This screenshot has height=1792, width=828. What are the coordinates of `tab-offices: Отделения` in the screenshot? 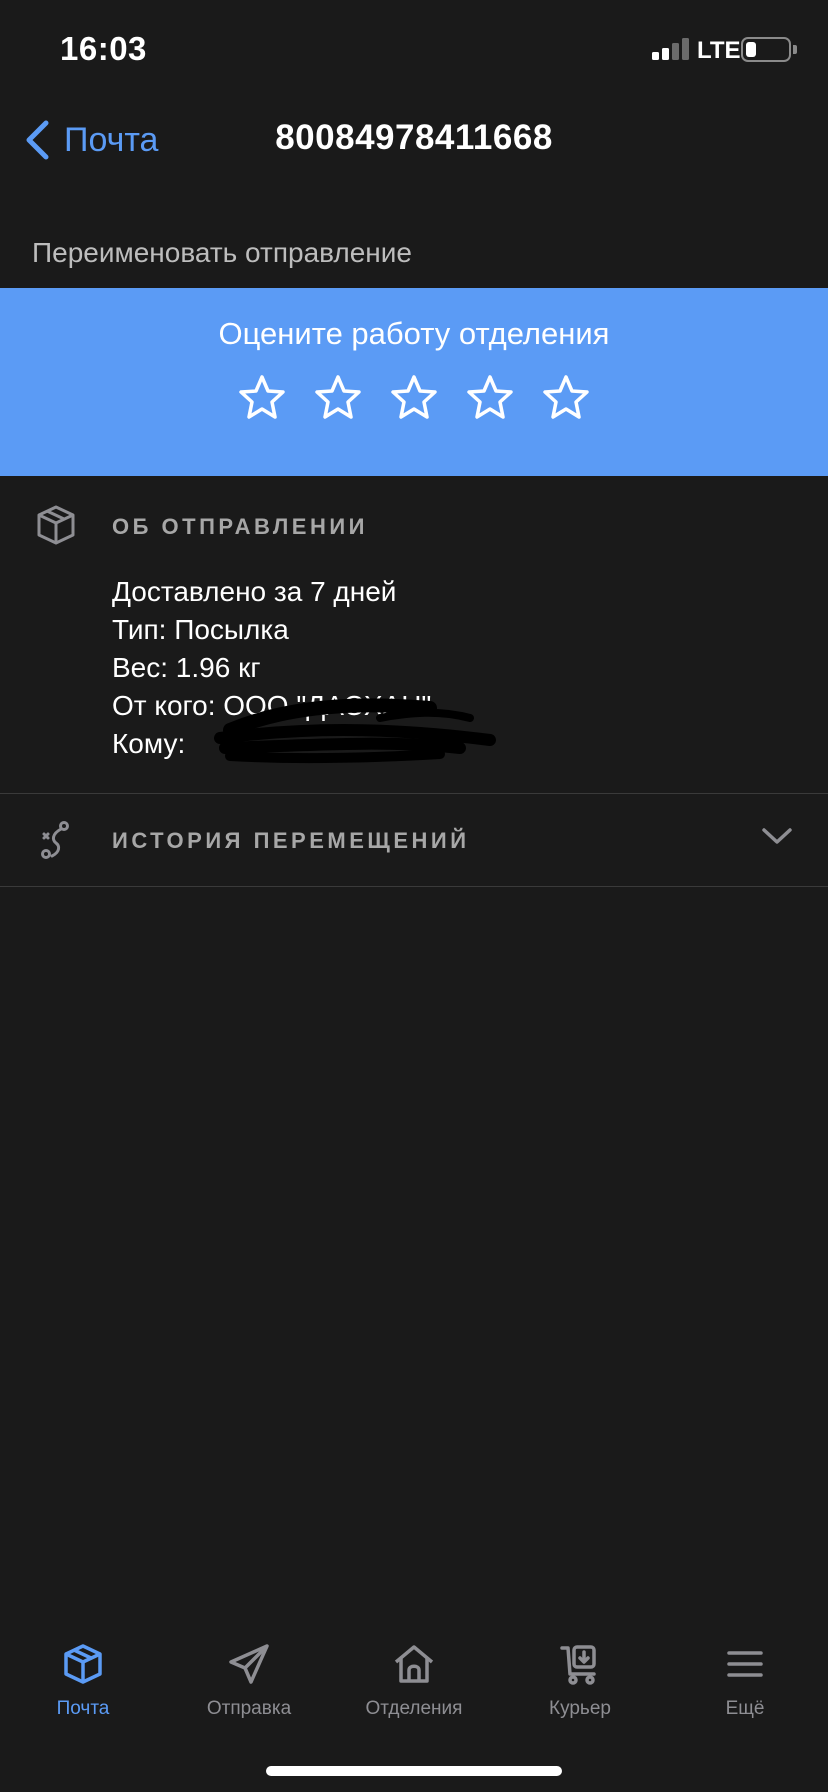 It's located at (414, 1680).